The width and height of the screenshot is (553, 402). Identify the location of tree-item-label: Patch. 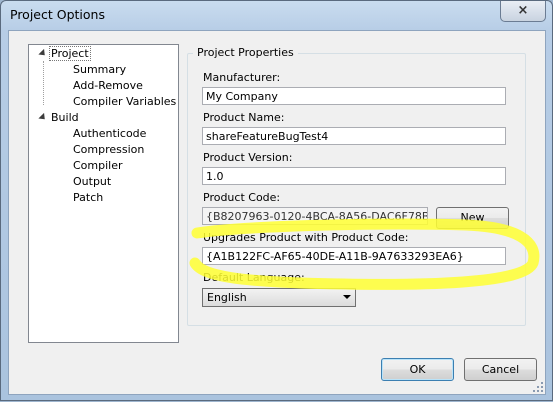
(88, 197).